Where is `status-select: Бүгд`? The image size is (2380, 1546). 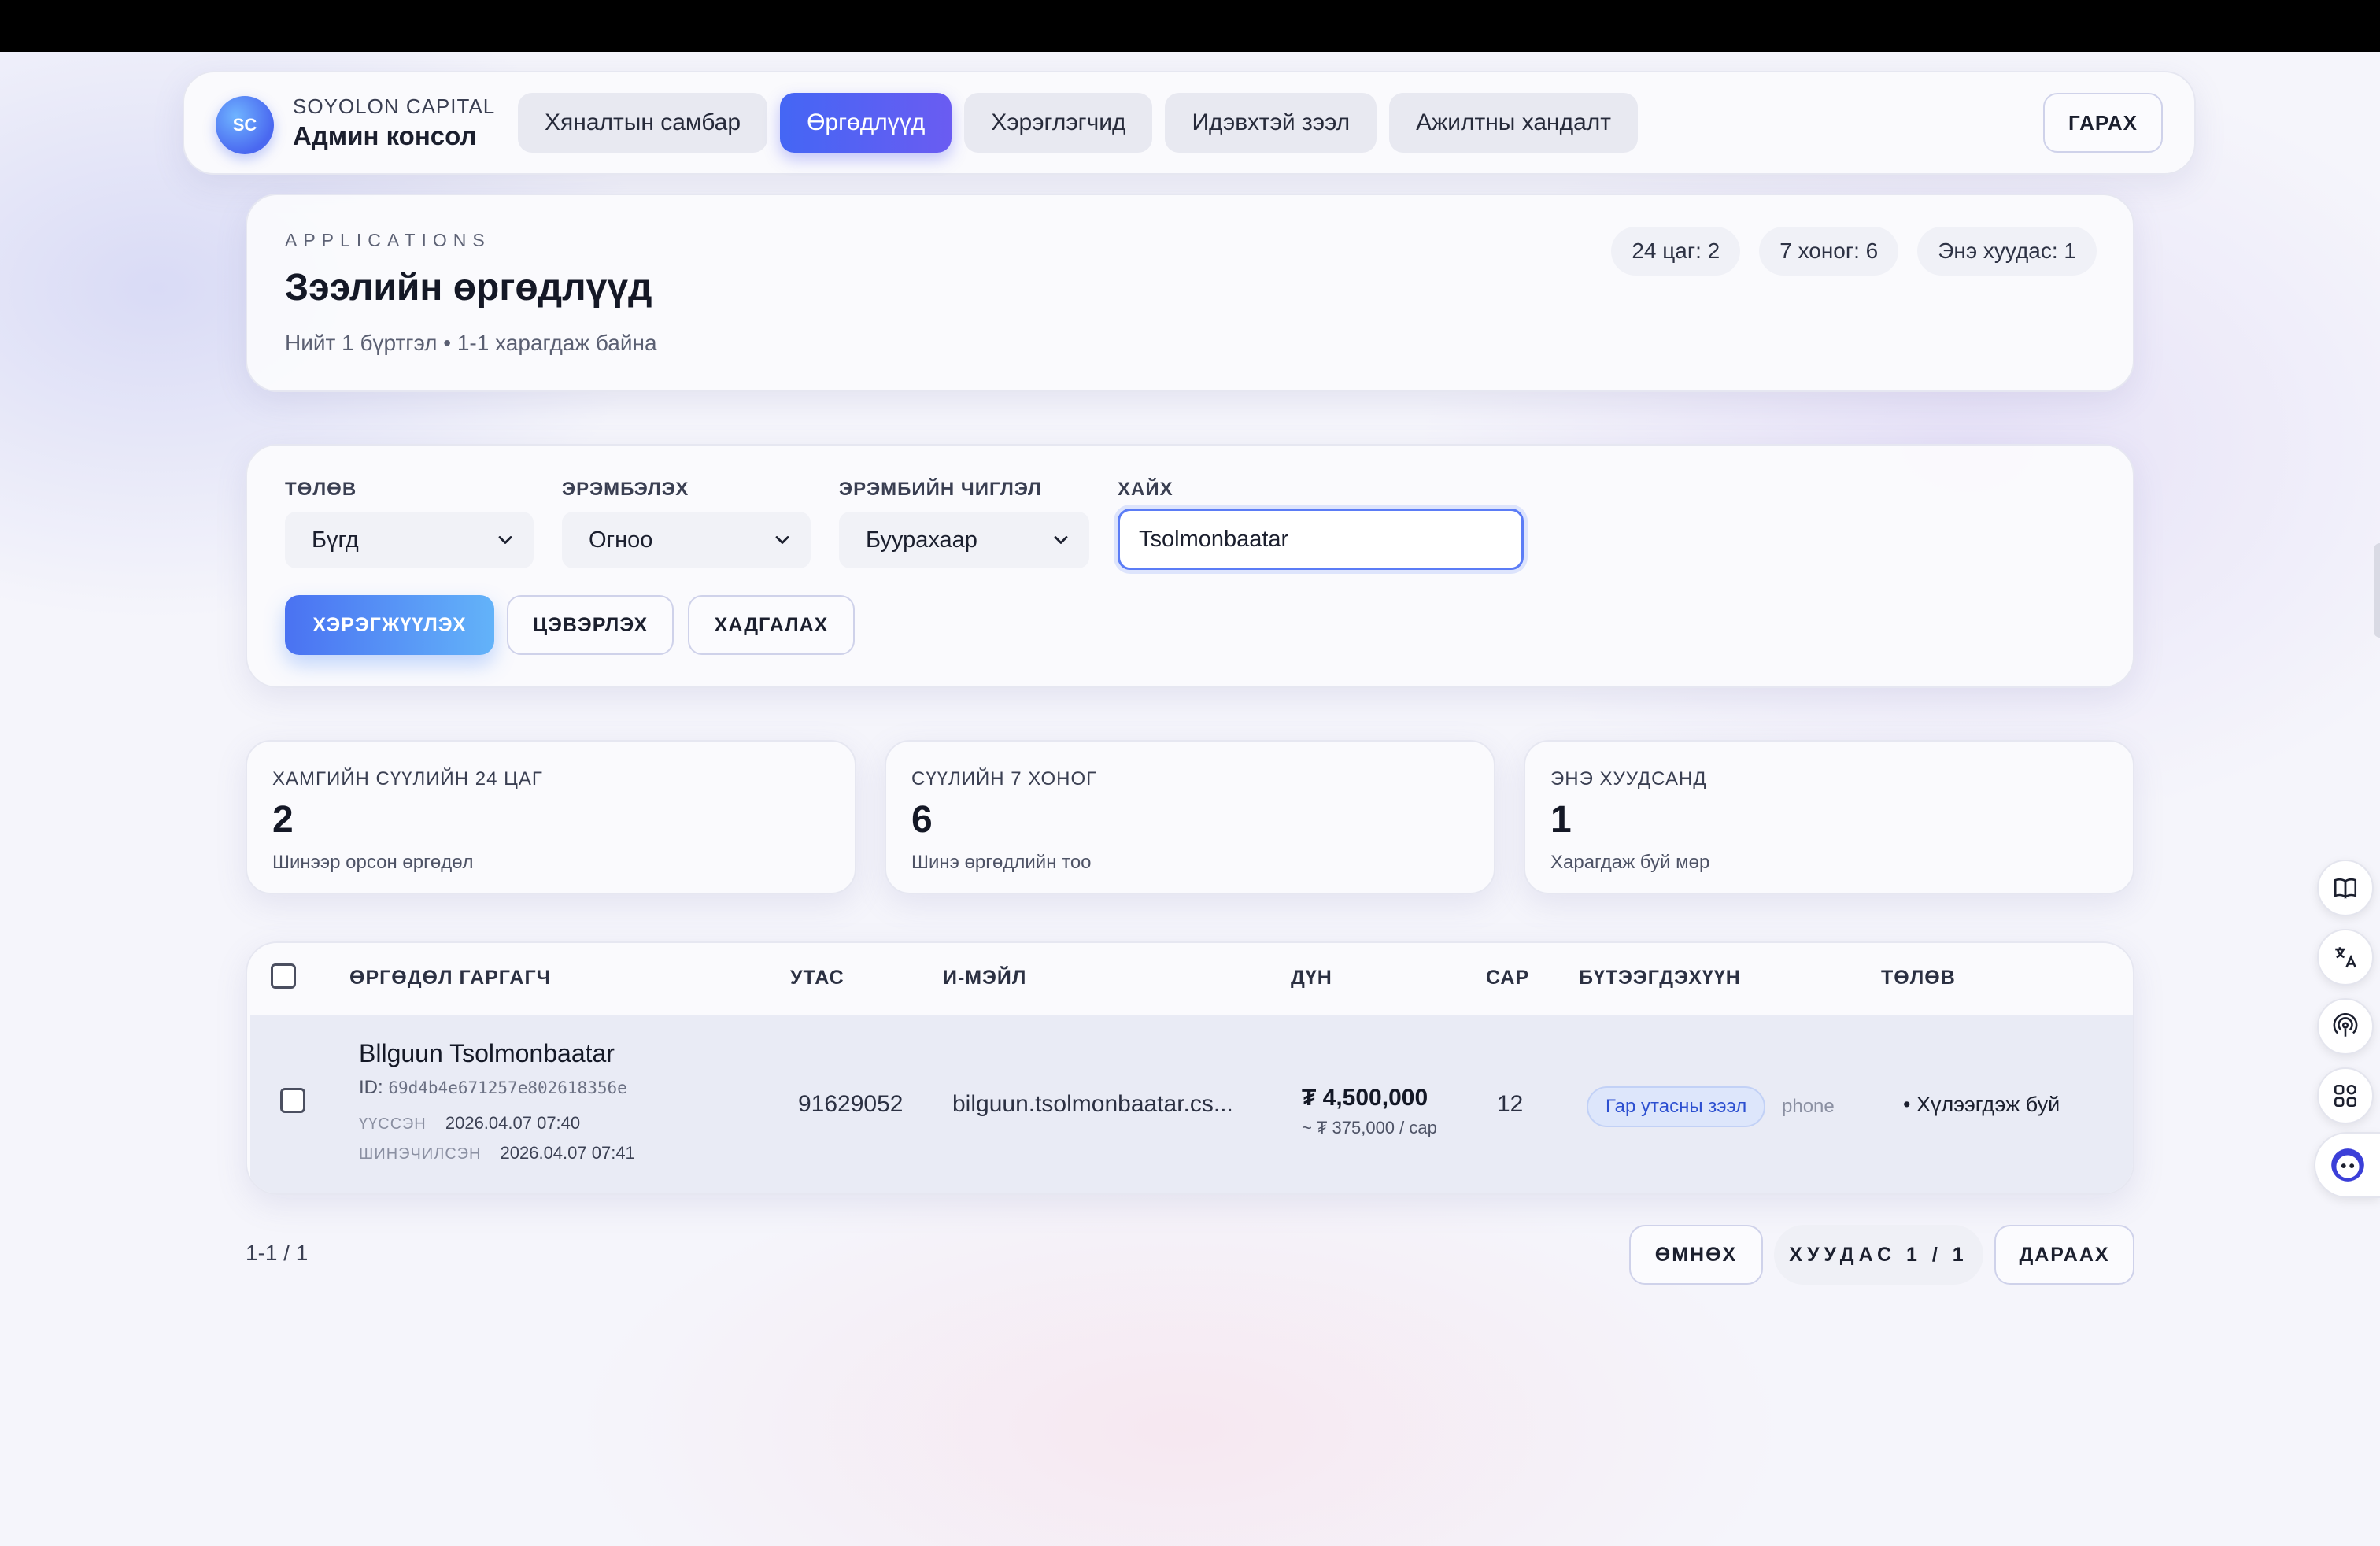 status-select: Бүгд is located at coordinates (409, 540).